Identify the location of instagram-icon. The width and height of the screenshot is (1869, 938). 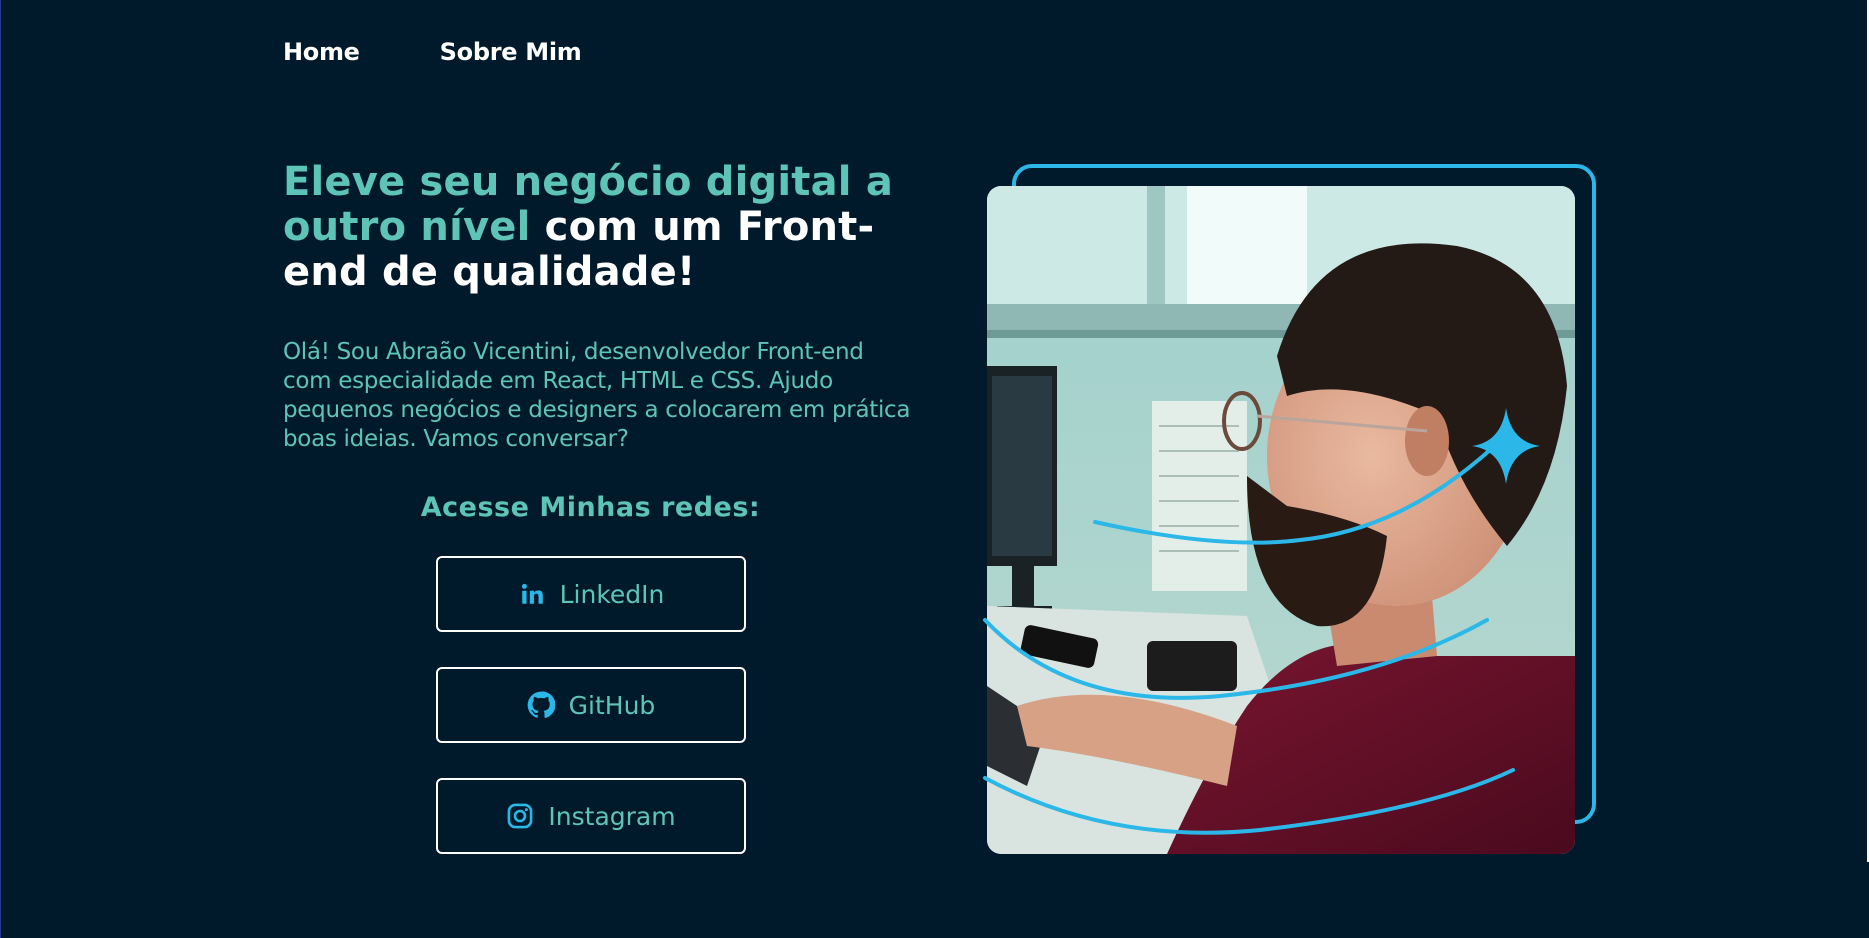
(520, 816).